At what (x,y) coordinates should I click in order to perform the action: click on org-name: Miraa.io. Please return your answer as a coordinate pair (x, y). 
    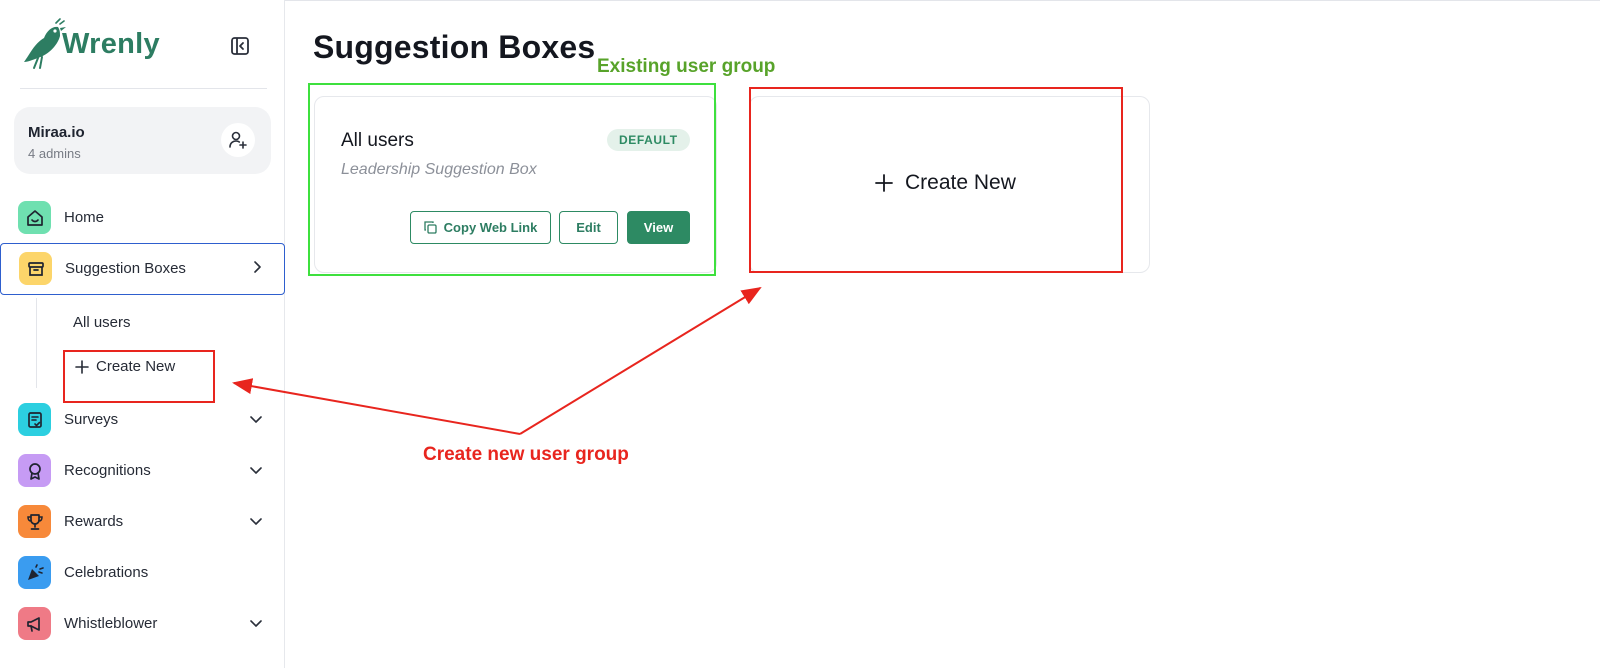
    Looking at the image, I should click on (56, 132).